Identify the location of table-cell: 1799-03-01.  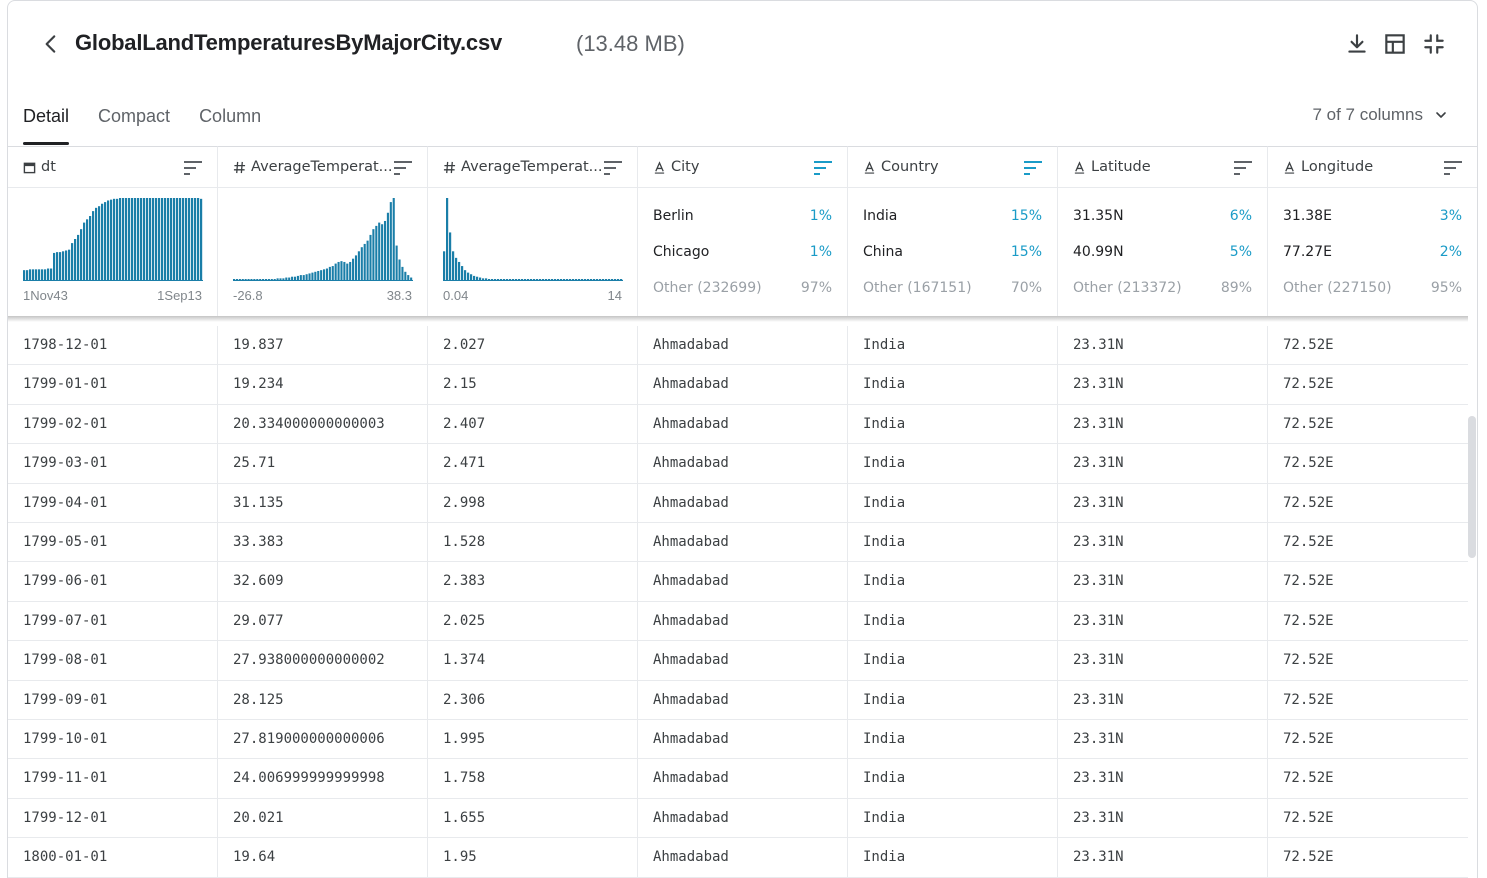
(113, 463).